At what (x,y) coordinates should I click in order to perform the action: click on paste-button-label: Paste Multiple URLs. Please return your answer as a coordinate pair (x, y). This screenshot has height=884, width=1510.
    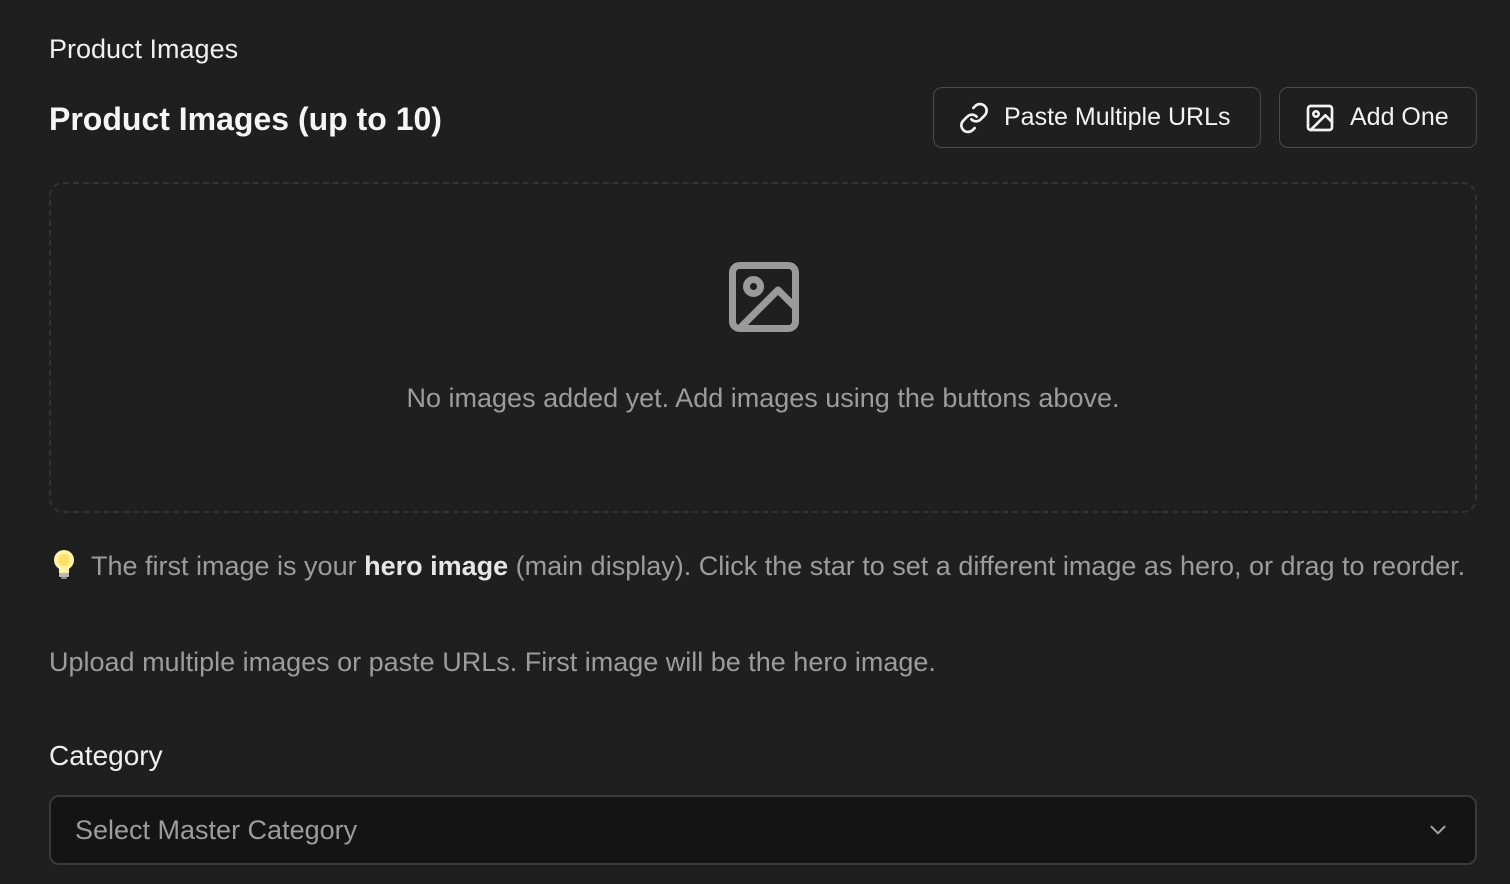
    Looking at the image, I should click on (1117, 117).